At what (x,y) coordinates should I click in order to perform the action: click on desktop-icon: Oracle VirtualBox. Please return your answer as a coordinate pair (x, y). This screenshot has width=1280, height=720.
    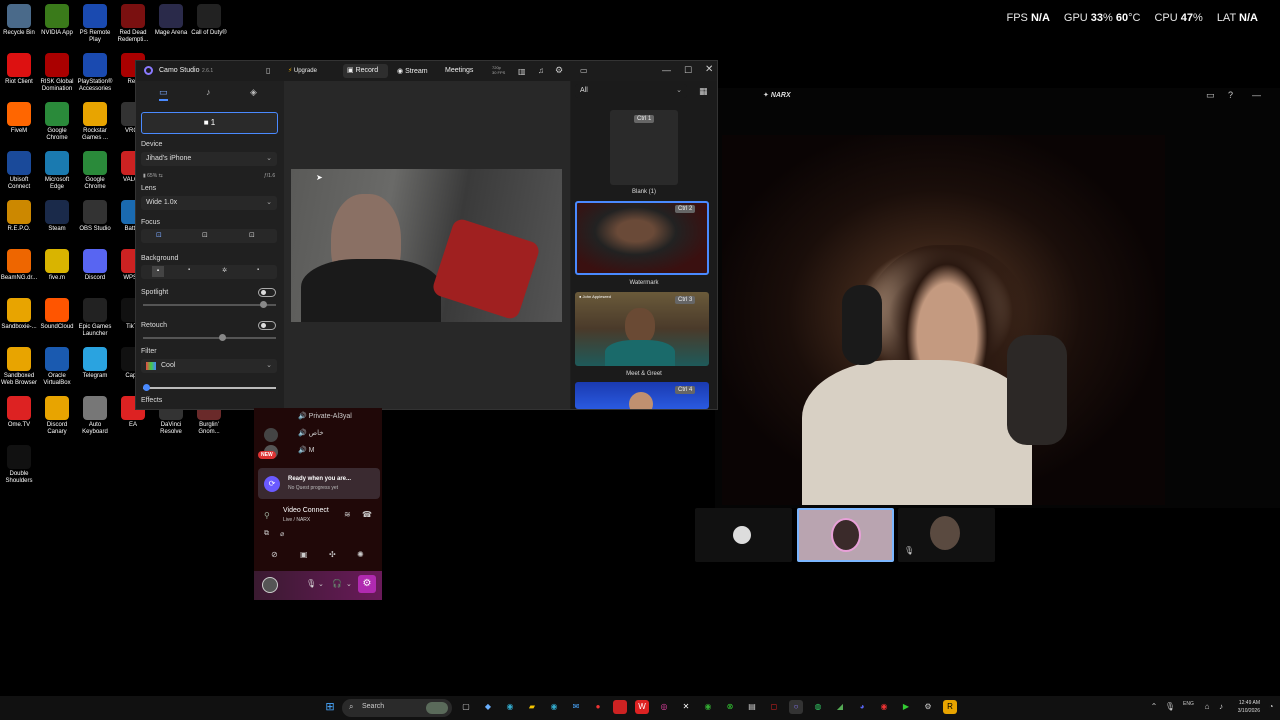
    Looking at the image, I should click on (57, 367).